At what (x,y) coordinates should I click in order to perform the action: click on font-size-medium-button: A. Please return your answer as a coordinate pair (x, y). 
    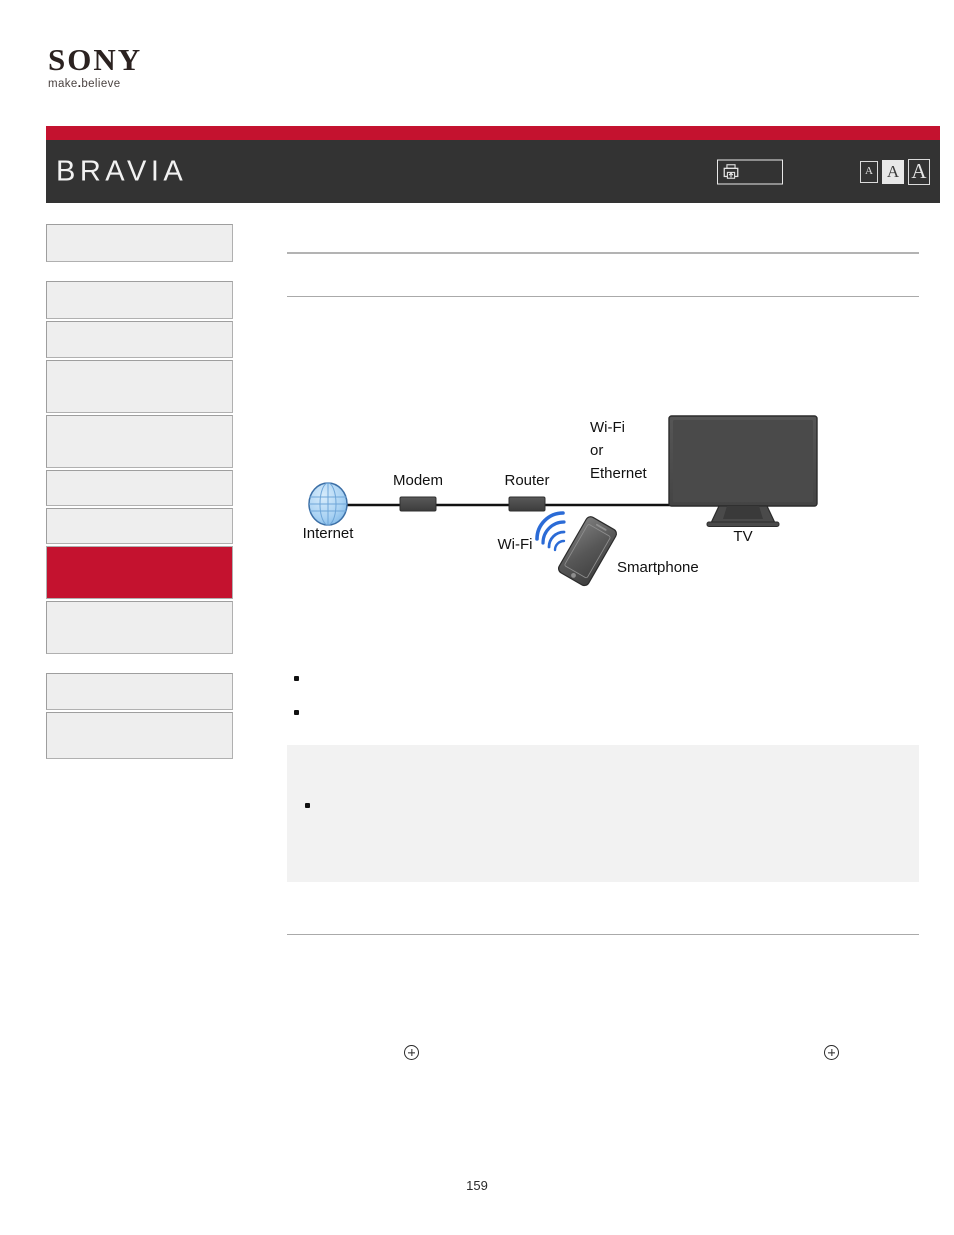
    Looking at the image, I should click on (893, 171).